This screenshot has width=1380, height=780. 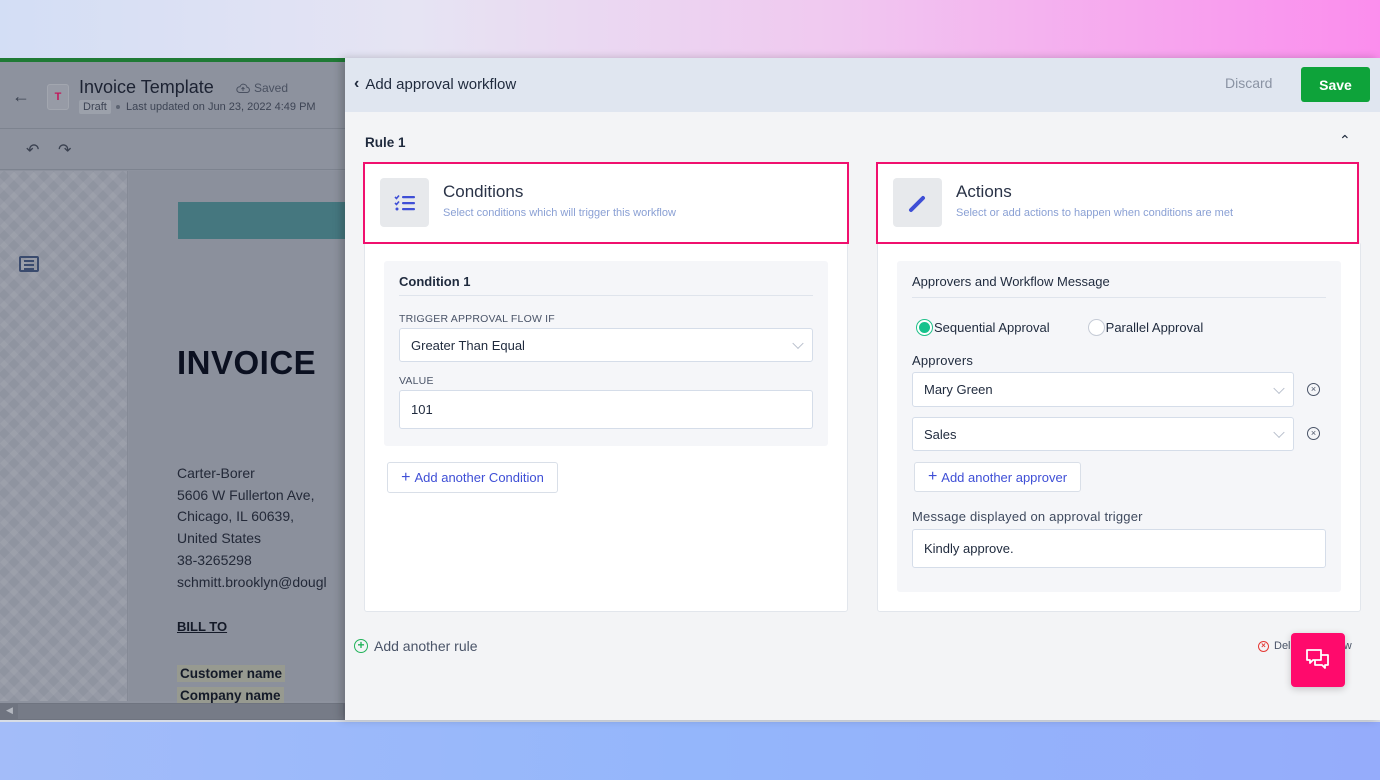 I want to click on panel-header: ‹ Add approval workflow Discard Save, so click(x=862, y=85).